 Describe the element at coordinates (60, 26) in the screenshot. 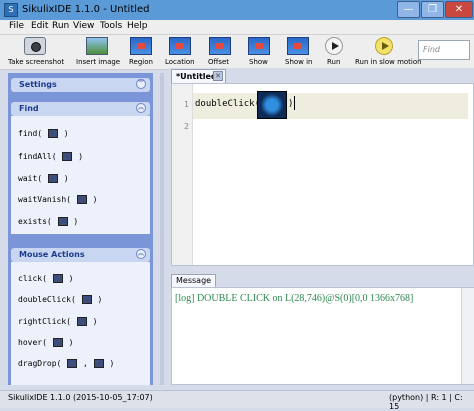

I see `menu-run: Run` at that location.